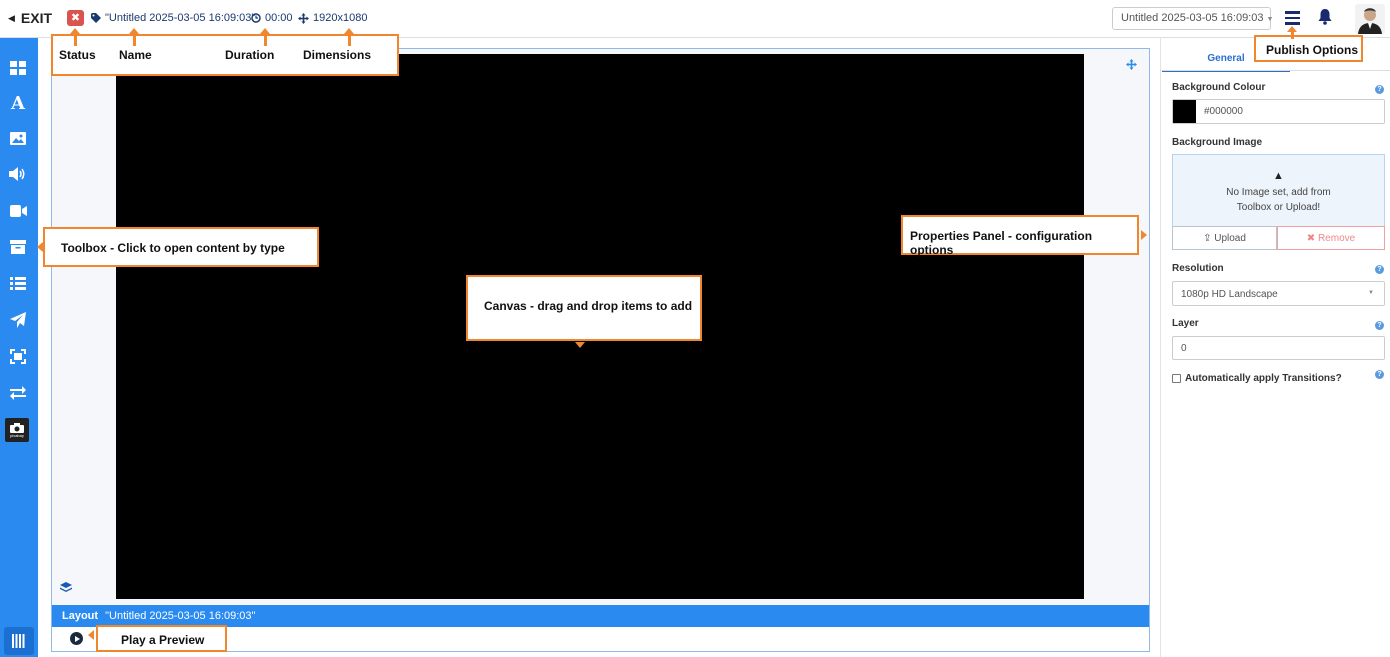 Image resolution: width=1390 pixels, height=657 pixels. I want to click on exit-label: EXIT, so click(36, 18).